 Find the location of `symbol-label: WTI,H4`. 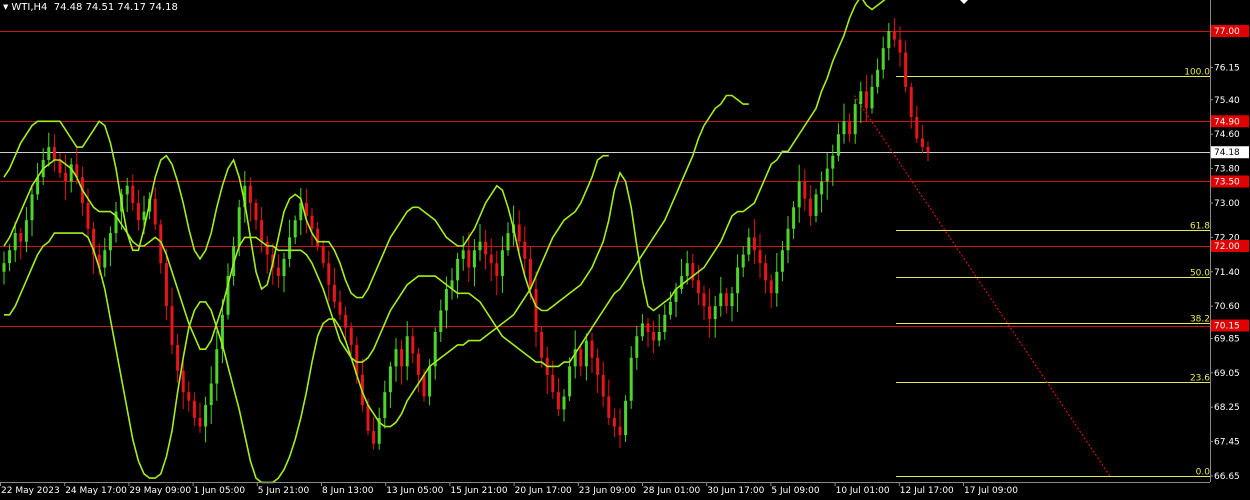

symbol-label: WTI,H4 is located at coordinates (29, 7).